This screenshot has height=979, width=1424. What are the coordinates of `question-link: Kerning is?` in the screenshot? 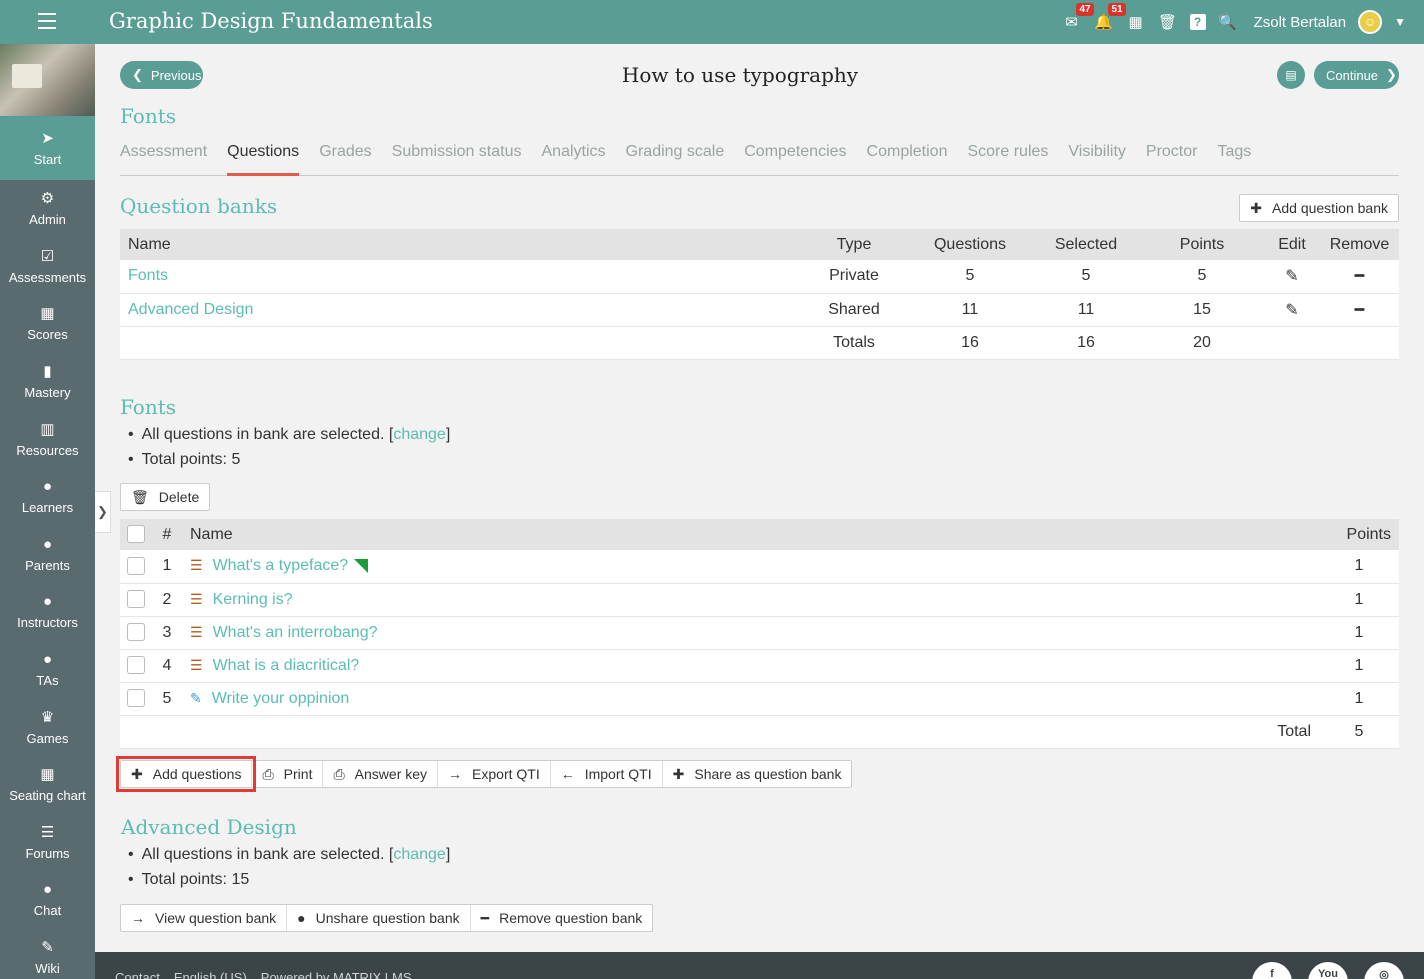 It's located at (253, 599).